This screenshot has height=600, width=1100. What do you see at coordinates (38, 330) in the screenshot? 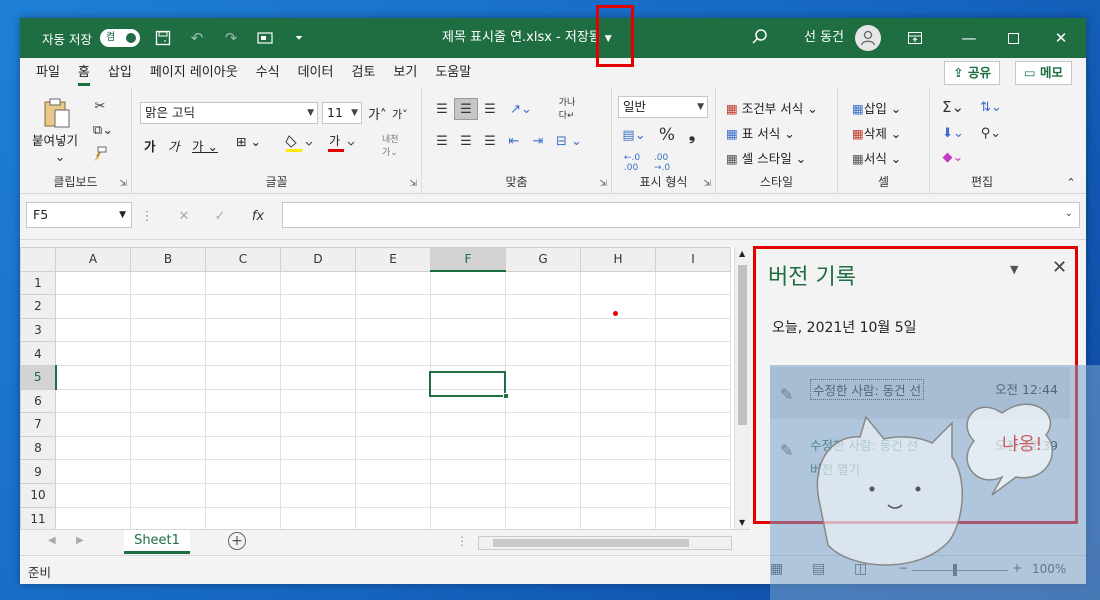
I see `row-header-3: 3` at bounding box center [38, 330].